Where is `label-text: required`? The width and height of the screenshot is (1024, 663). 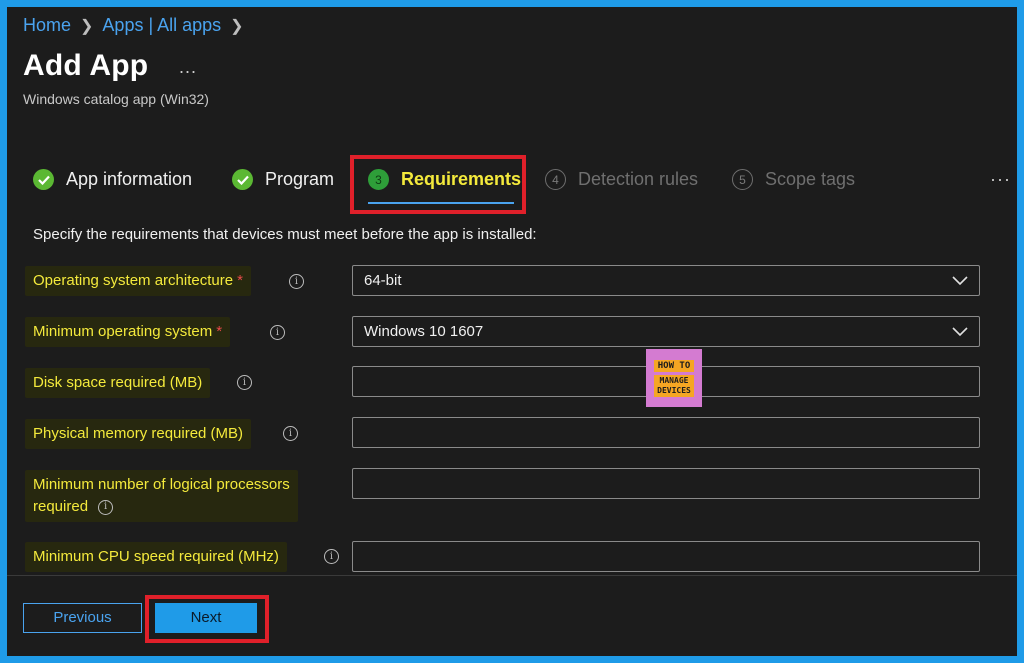
label-text: required is located at coordinates (61, 506).